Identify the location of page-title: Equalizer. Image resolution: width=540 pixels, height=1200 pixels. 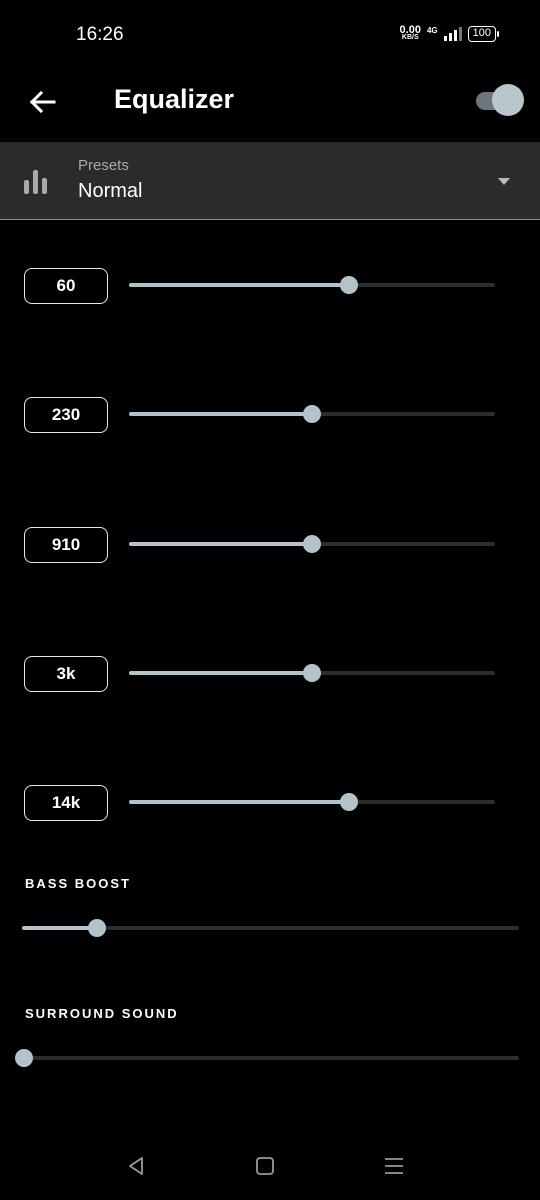
(174, 99).